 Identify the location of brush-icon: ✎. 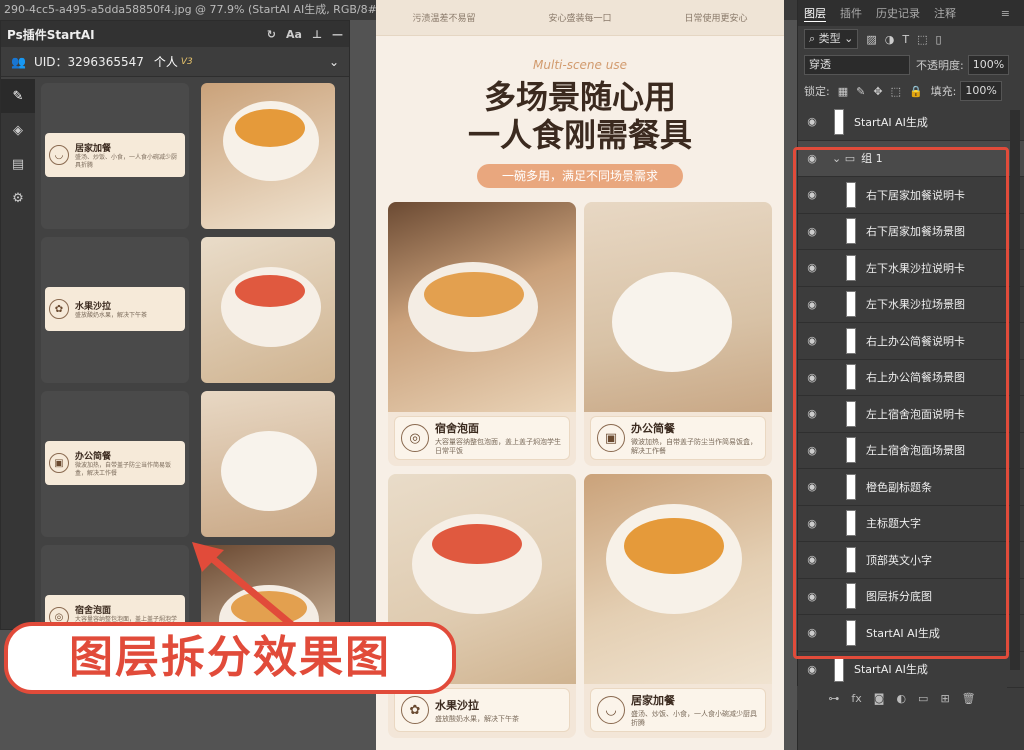
(18, 96).